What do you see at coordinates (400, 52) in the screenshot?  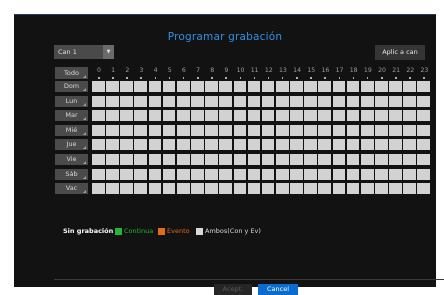 I see `apply-to-channel-button: Aplic a can` at bounding box center [400, 52].